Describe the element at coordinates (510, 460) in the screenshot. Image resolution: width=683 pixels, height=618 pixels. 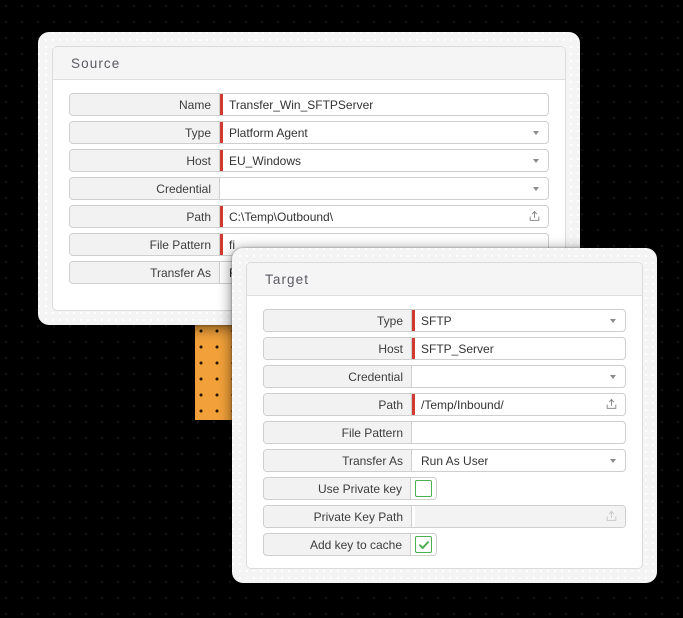
I see `target-input-transfer-as: Run As User` at that location.